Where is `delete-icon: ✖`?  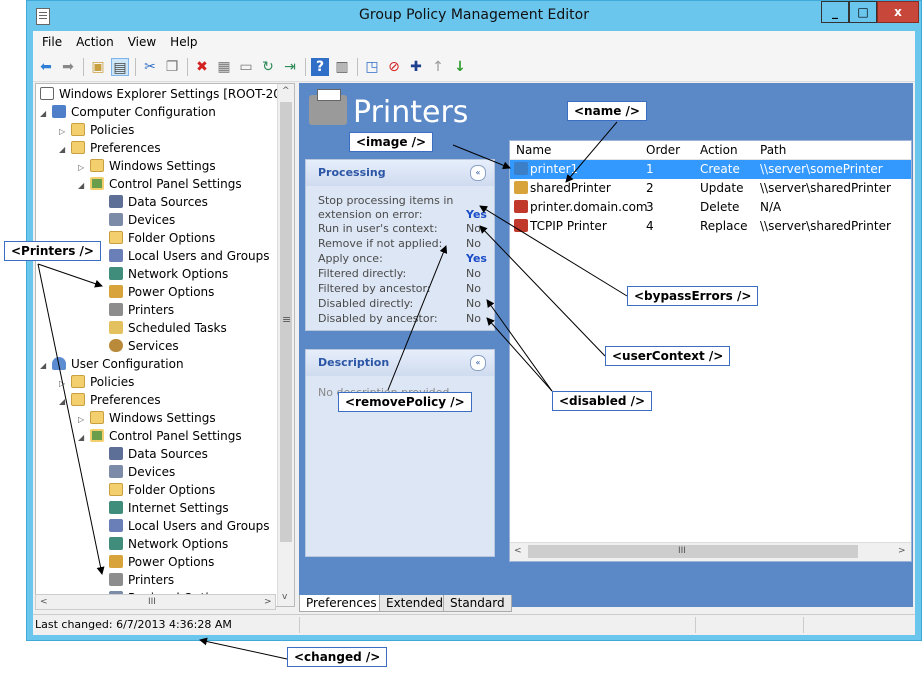 delete-icon: ✖ is located at coordinates (202, 67).